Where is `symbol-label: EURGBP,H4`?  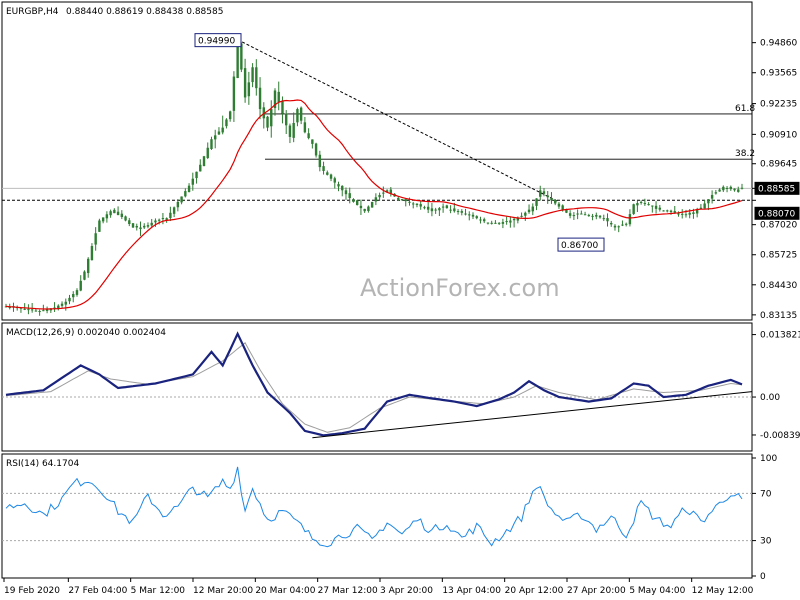
symbol-label: EURGBP,H4 is located at coordinates (32, 12).